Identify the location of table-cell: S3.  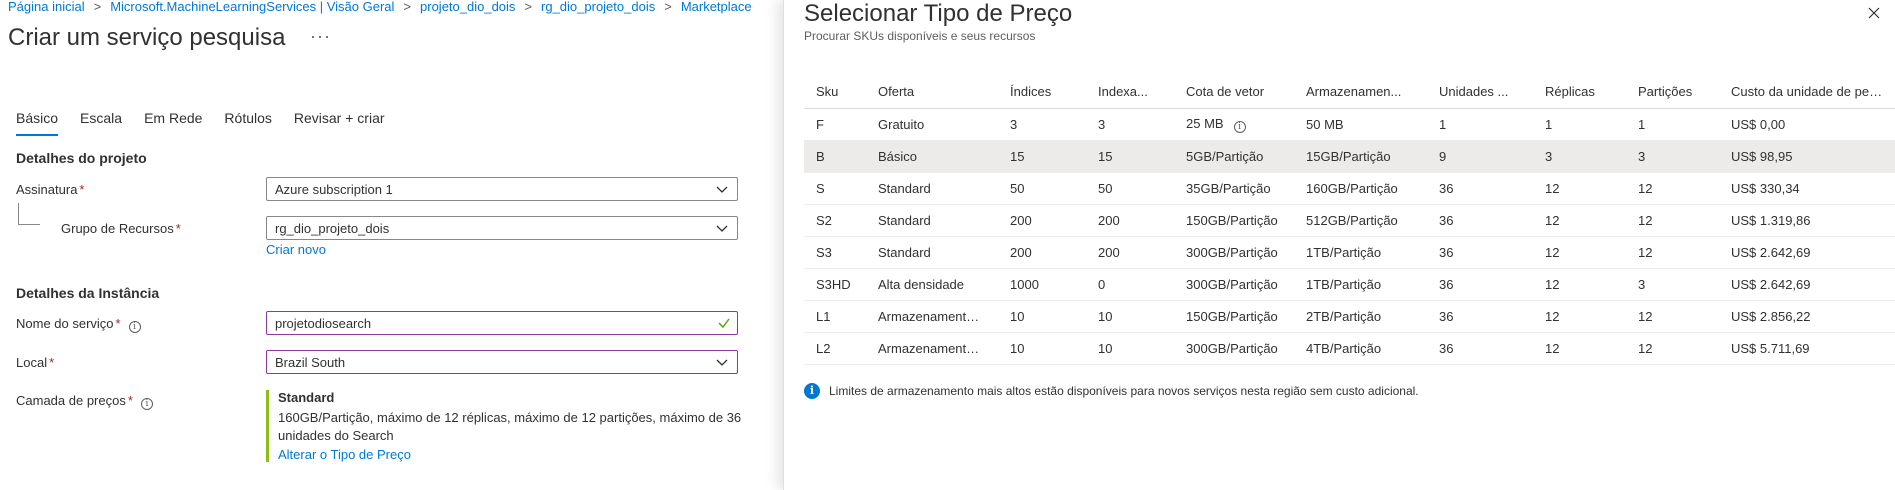
(835, 252).